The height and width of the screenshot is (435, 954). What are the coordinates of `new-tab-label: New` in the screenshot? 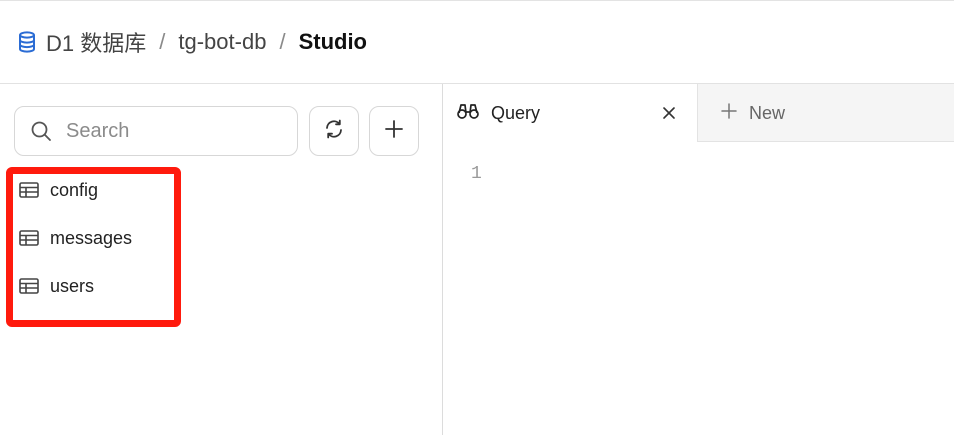 It's located at (767, 112).